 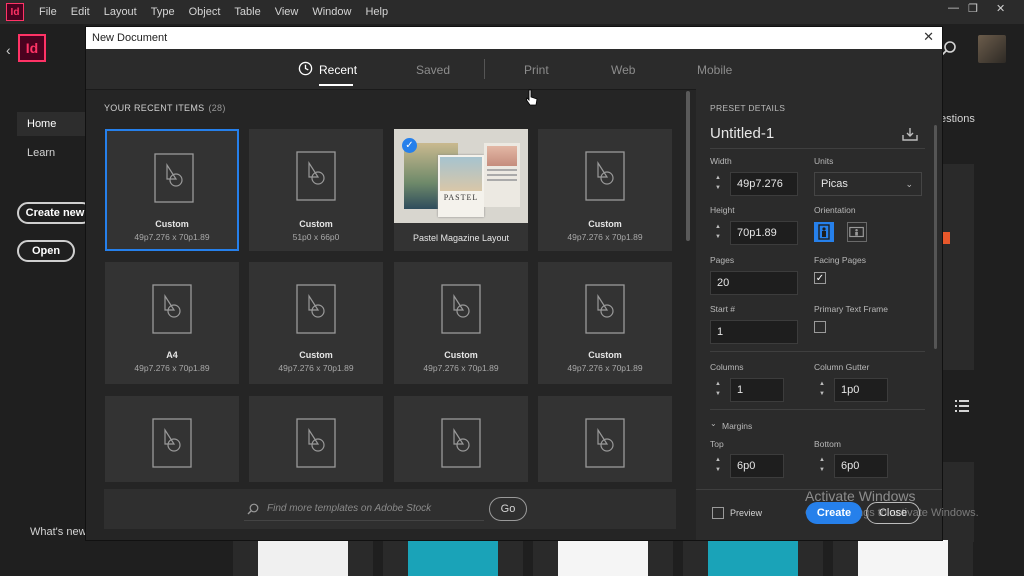 I want to click on bottom-stepper: ▲ ▼, so click(x=822, y=466).